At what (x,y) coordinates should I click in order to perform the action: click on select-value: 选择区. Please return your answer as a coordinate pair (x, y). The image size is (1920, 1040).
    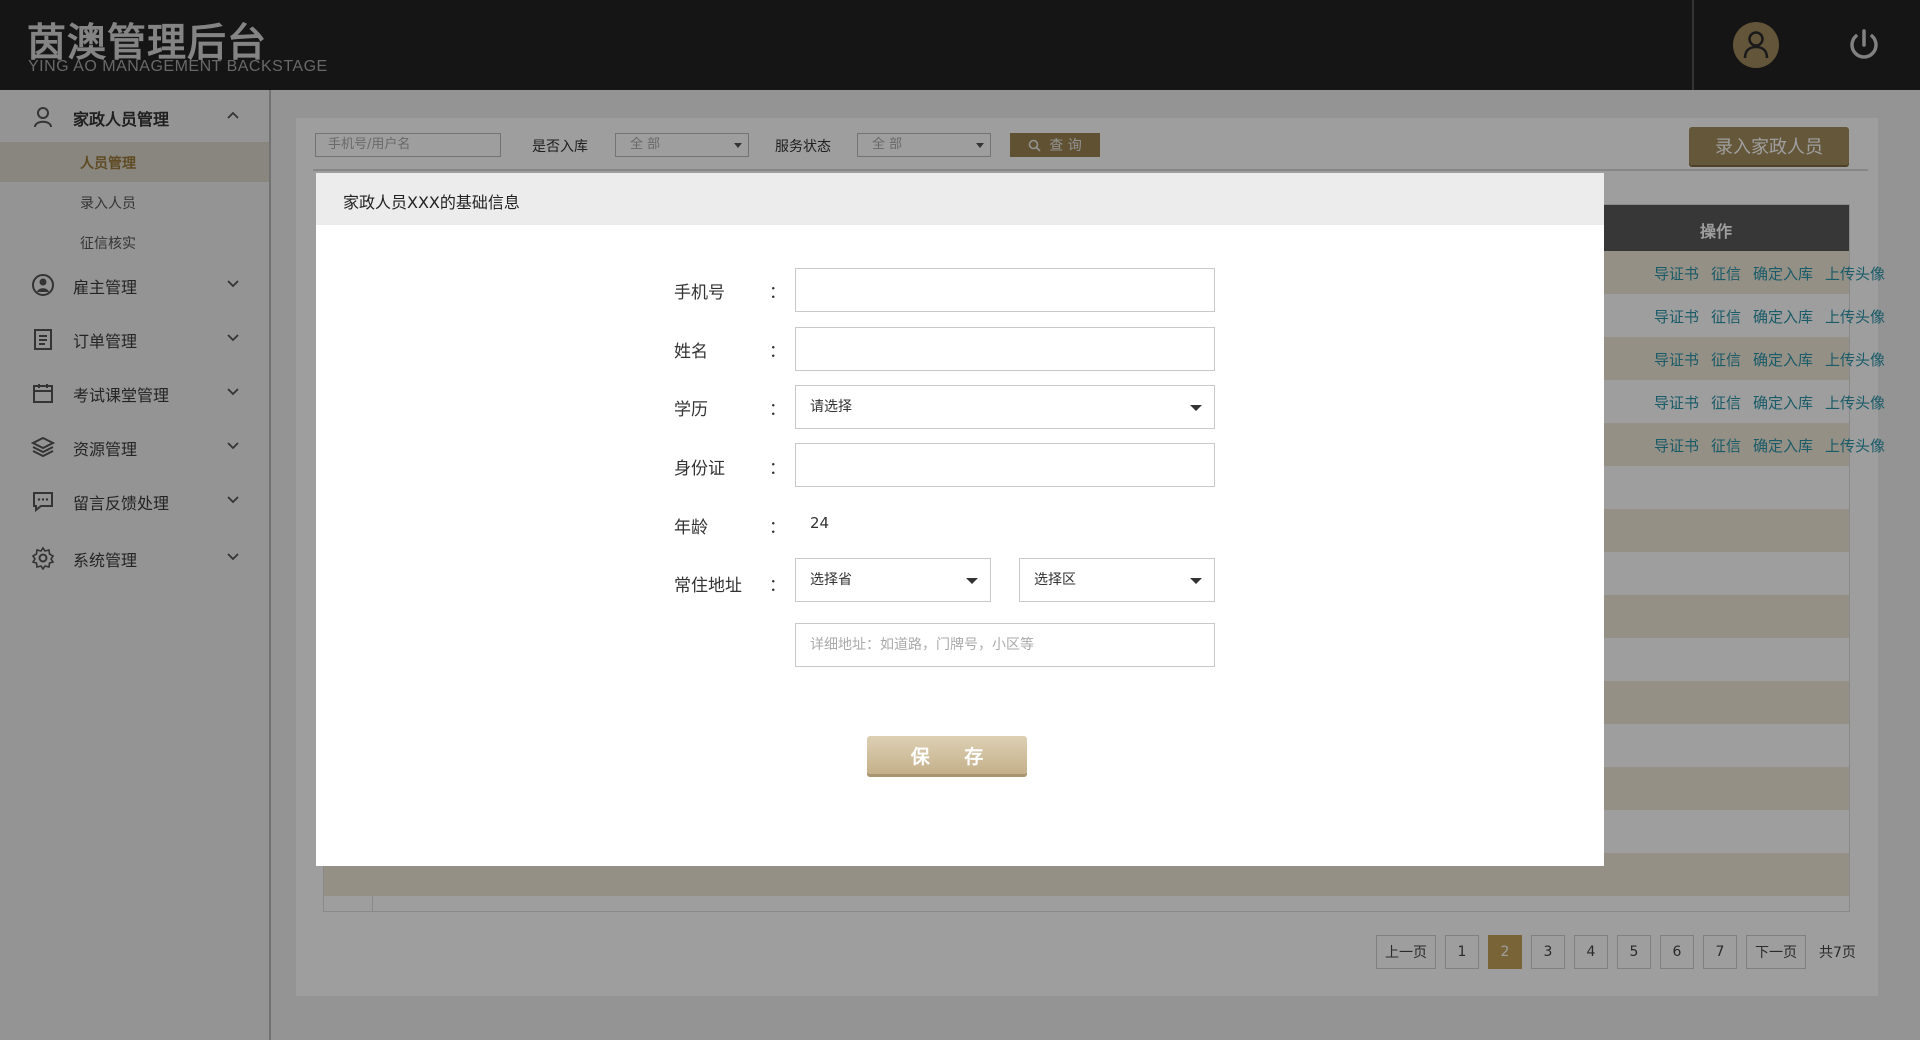
    Looking at the image, I should click on (1055, 580).